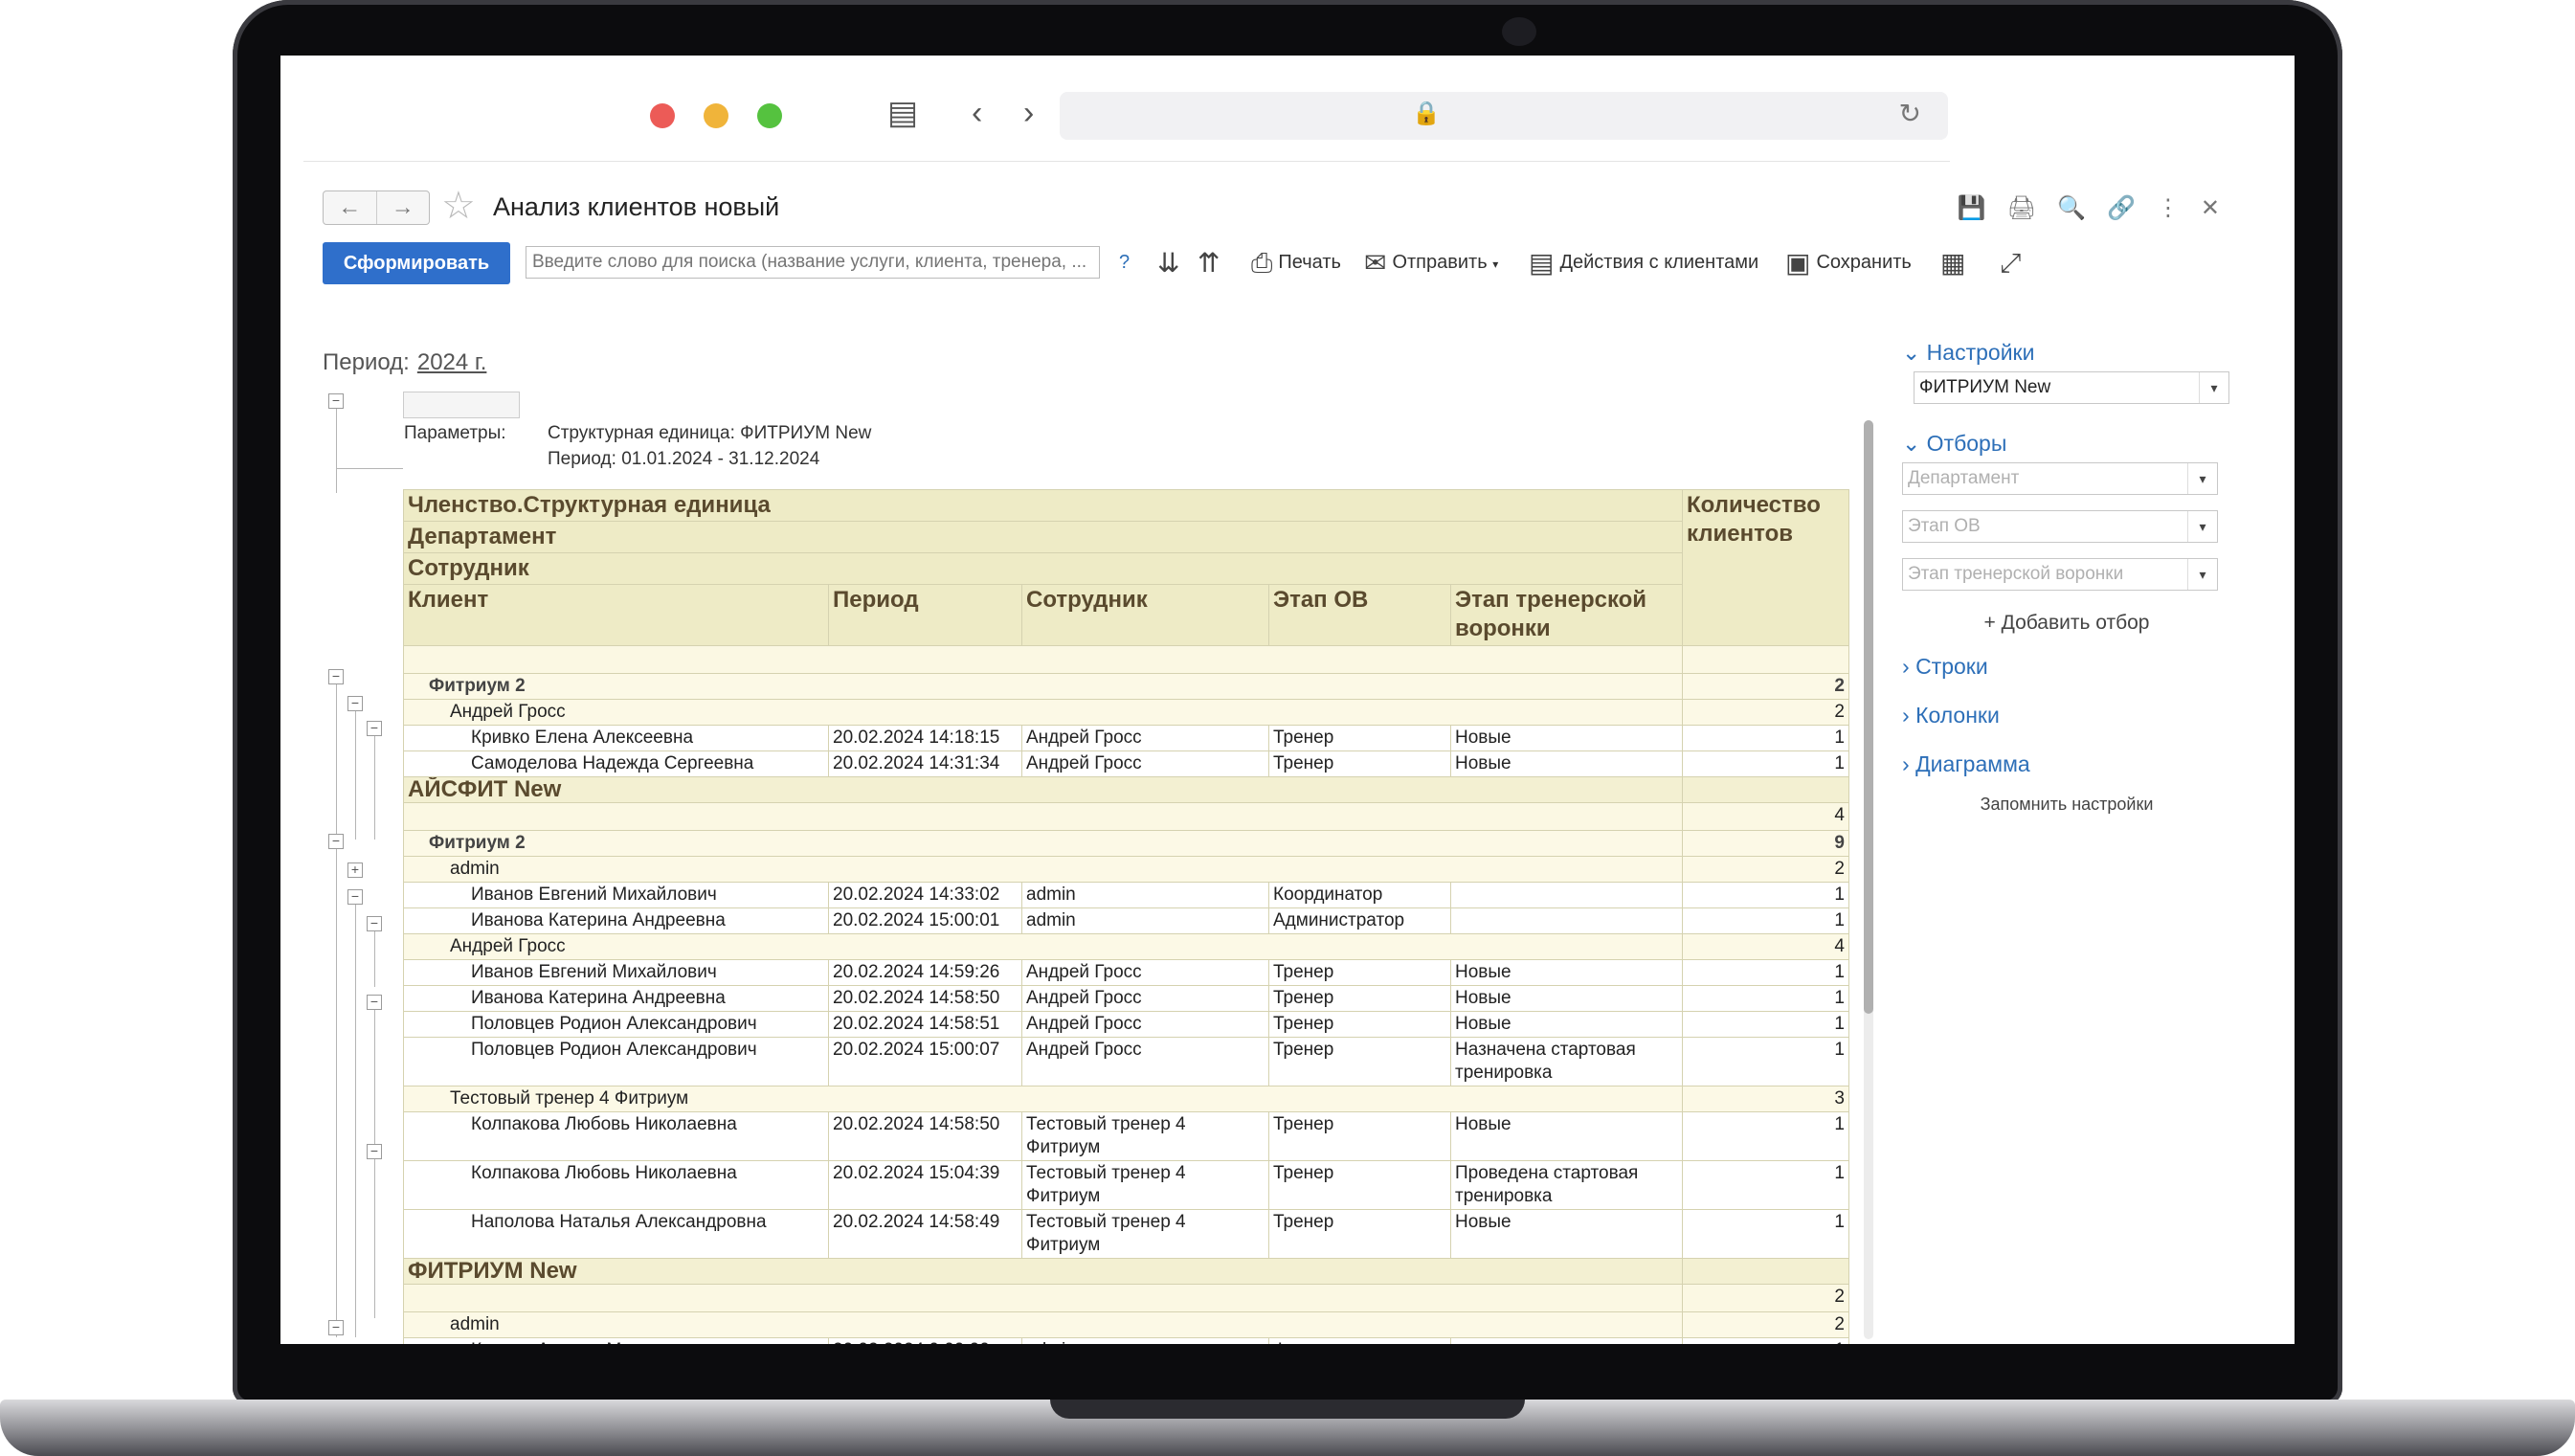 The image size is (2575, 1456). I want to click on help-button: ?, so click(1125, 262).